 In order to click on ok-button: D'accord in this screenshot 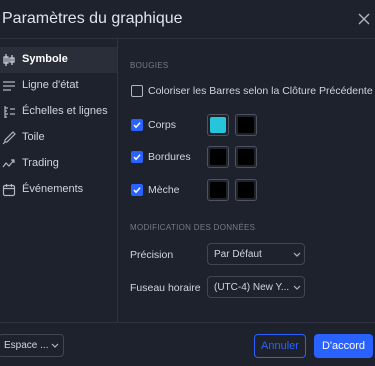, I will do `click(343, 346)`.